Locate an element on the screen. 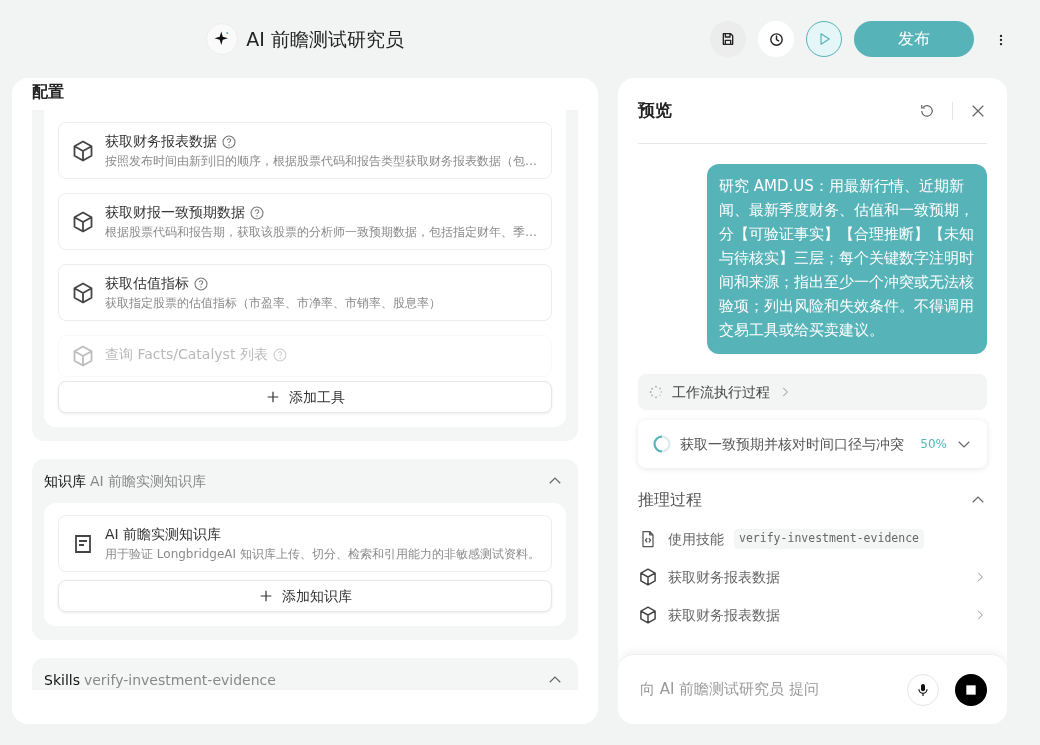 This screenshot has width=1040, height=745. microphone-button is located at coordinates (923, 689).